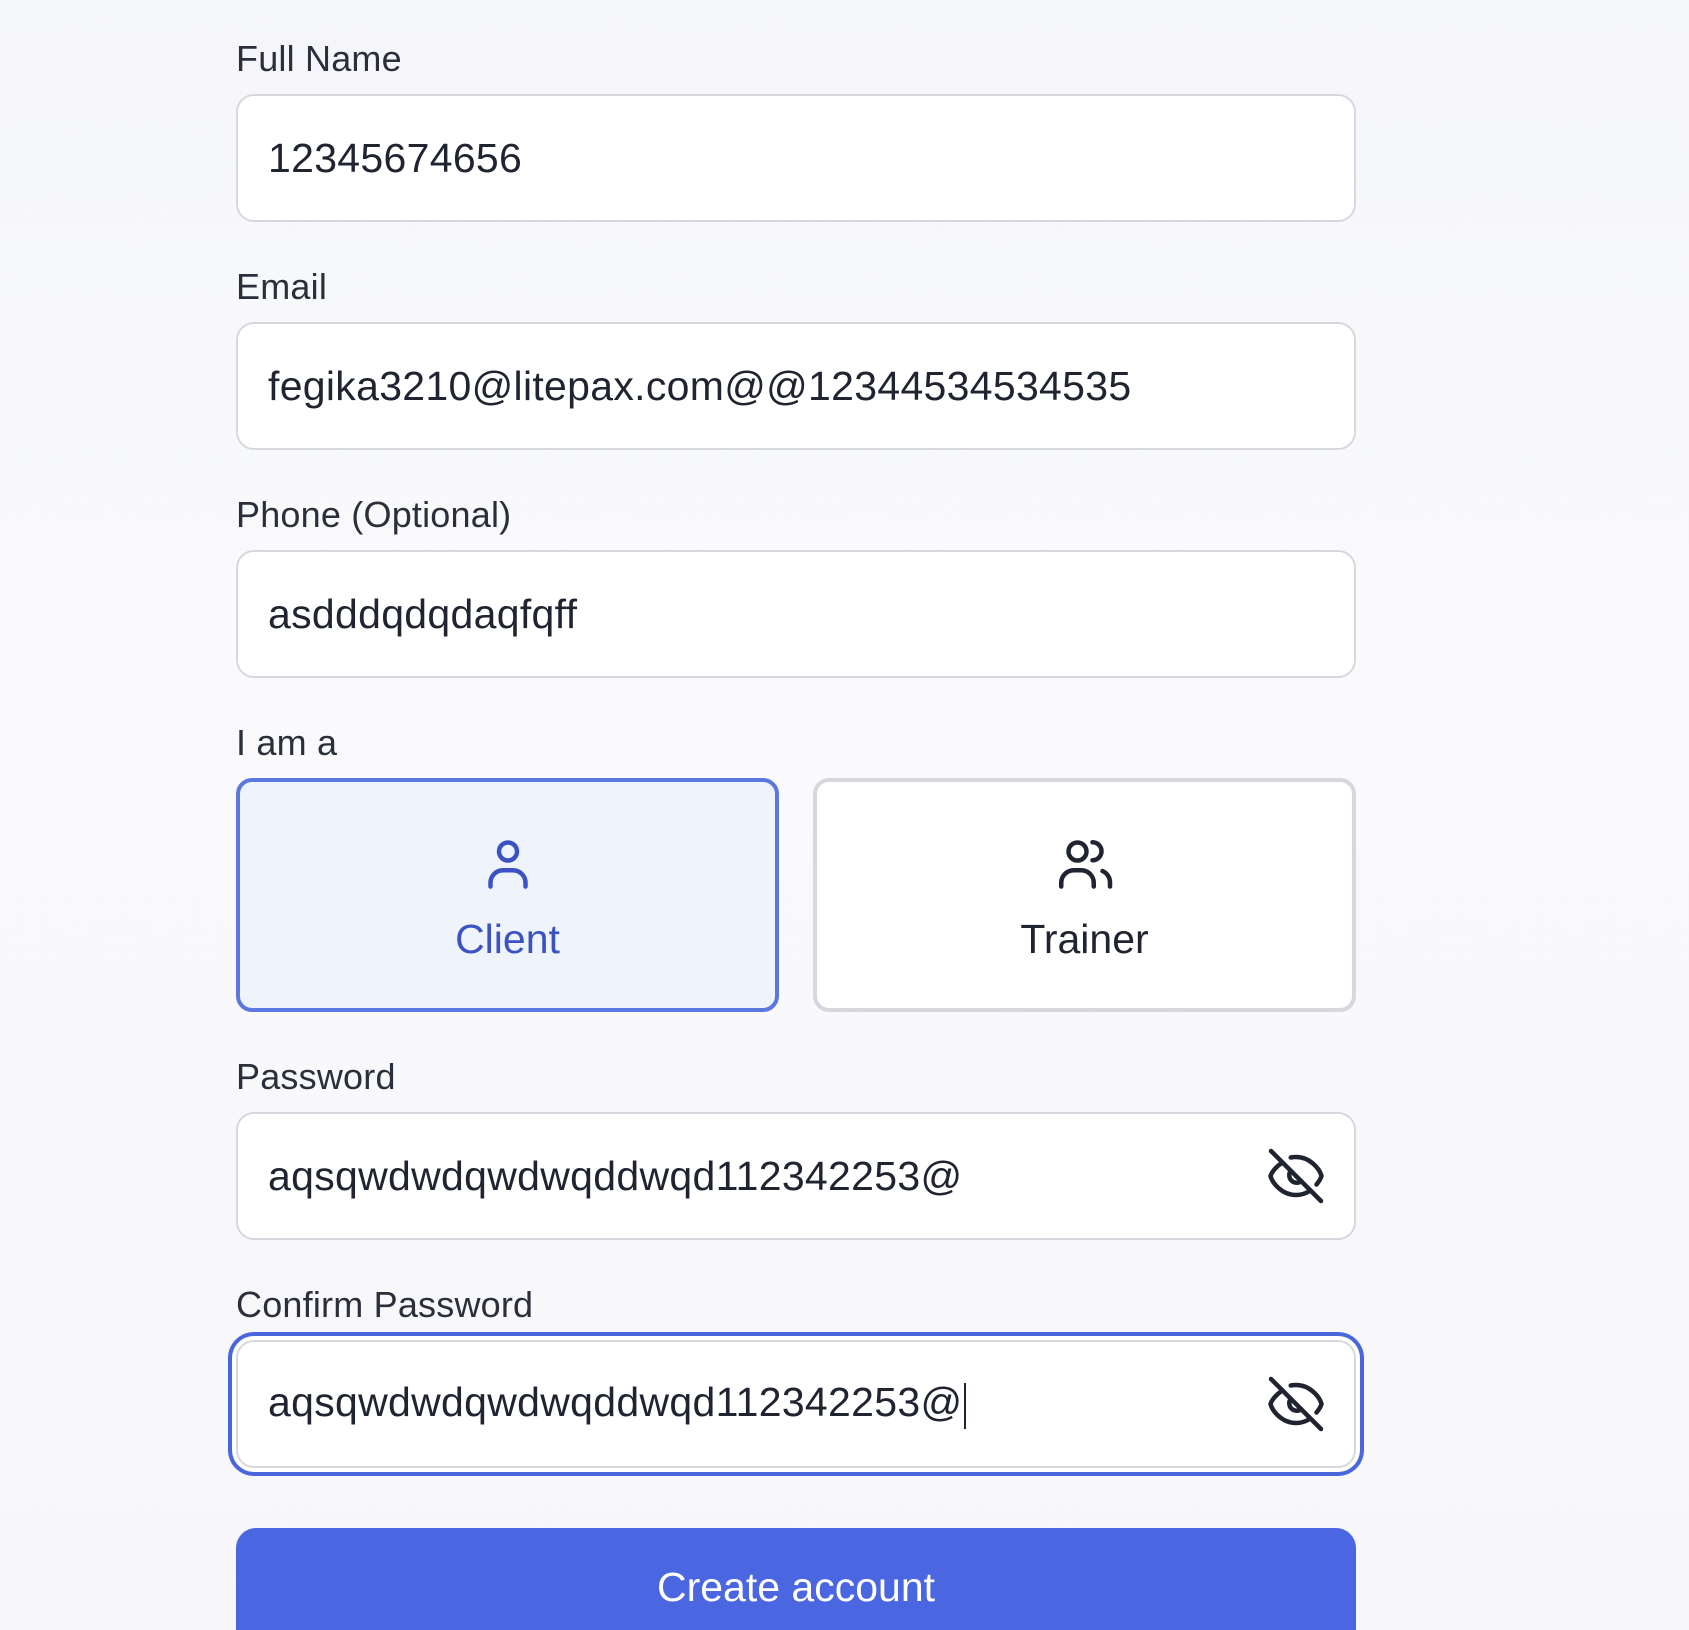 This screenshot has height=1630, width=1689. Describe the element at coordinates (1084, 938) in the screenshot. I see `role-option-trainer-label: Trainer` at that location.